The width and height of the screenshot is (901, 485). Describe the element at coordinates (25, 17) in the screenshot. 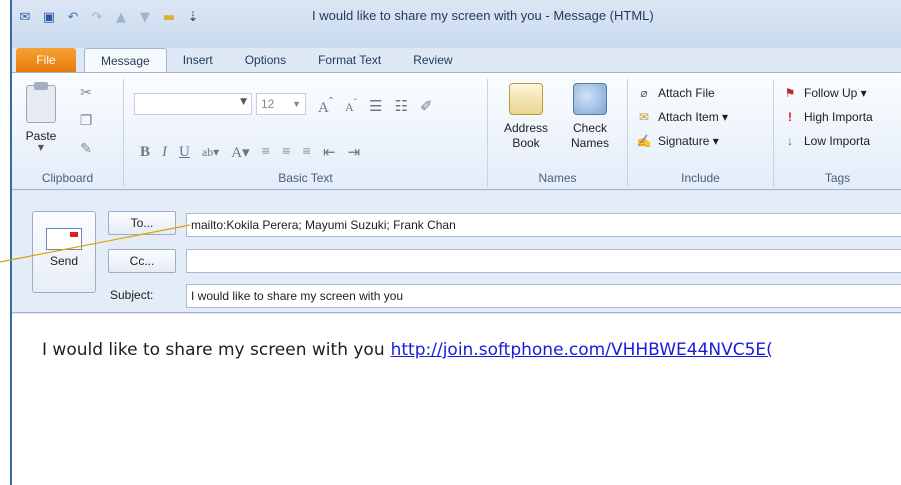

I see `outlook-icon: ✉` at that location.